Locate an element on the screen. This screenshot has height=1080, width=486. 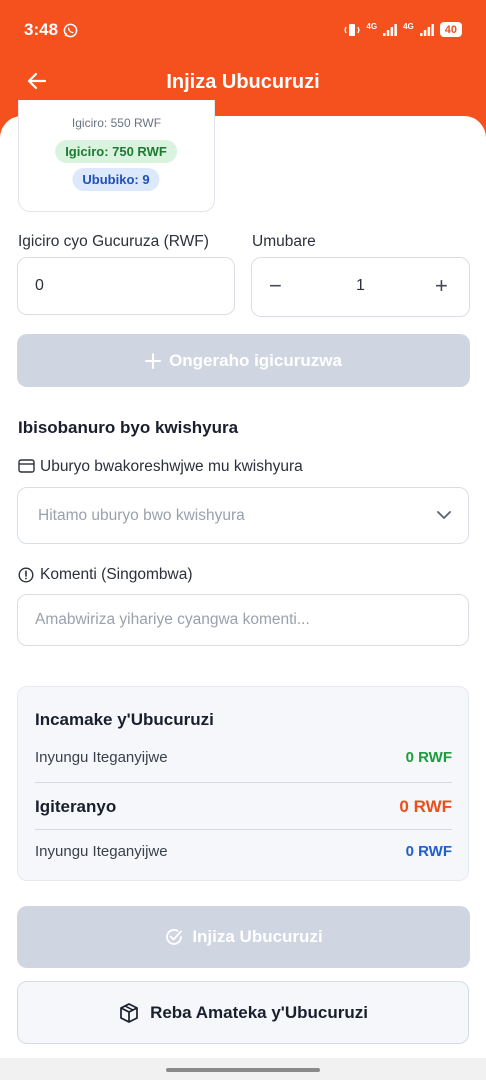
sell-price-input: 0 is located at coordinates (126, 286).